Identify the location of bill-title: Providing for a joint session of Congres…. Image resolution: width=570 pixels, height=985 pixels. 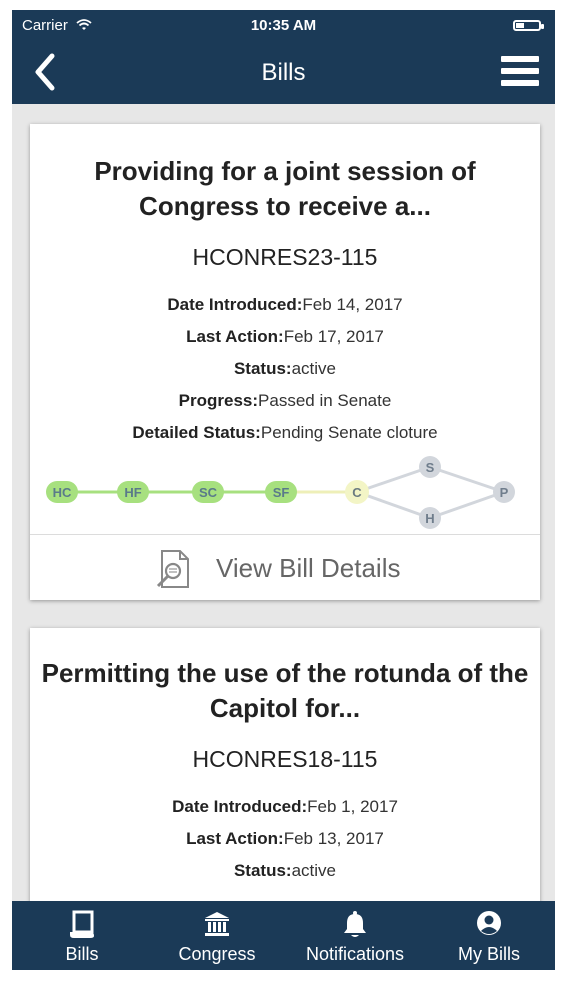
(285, 188).